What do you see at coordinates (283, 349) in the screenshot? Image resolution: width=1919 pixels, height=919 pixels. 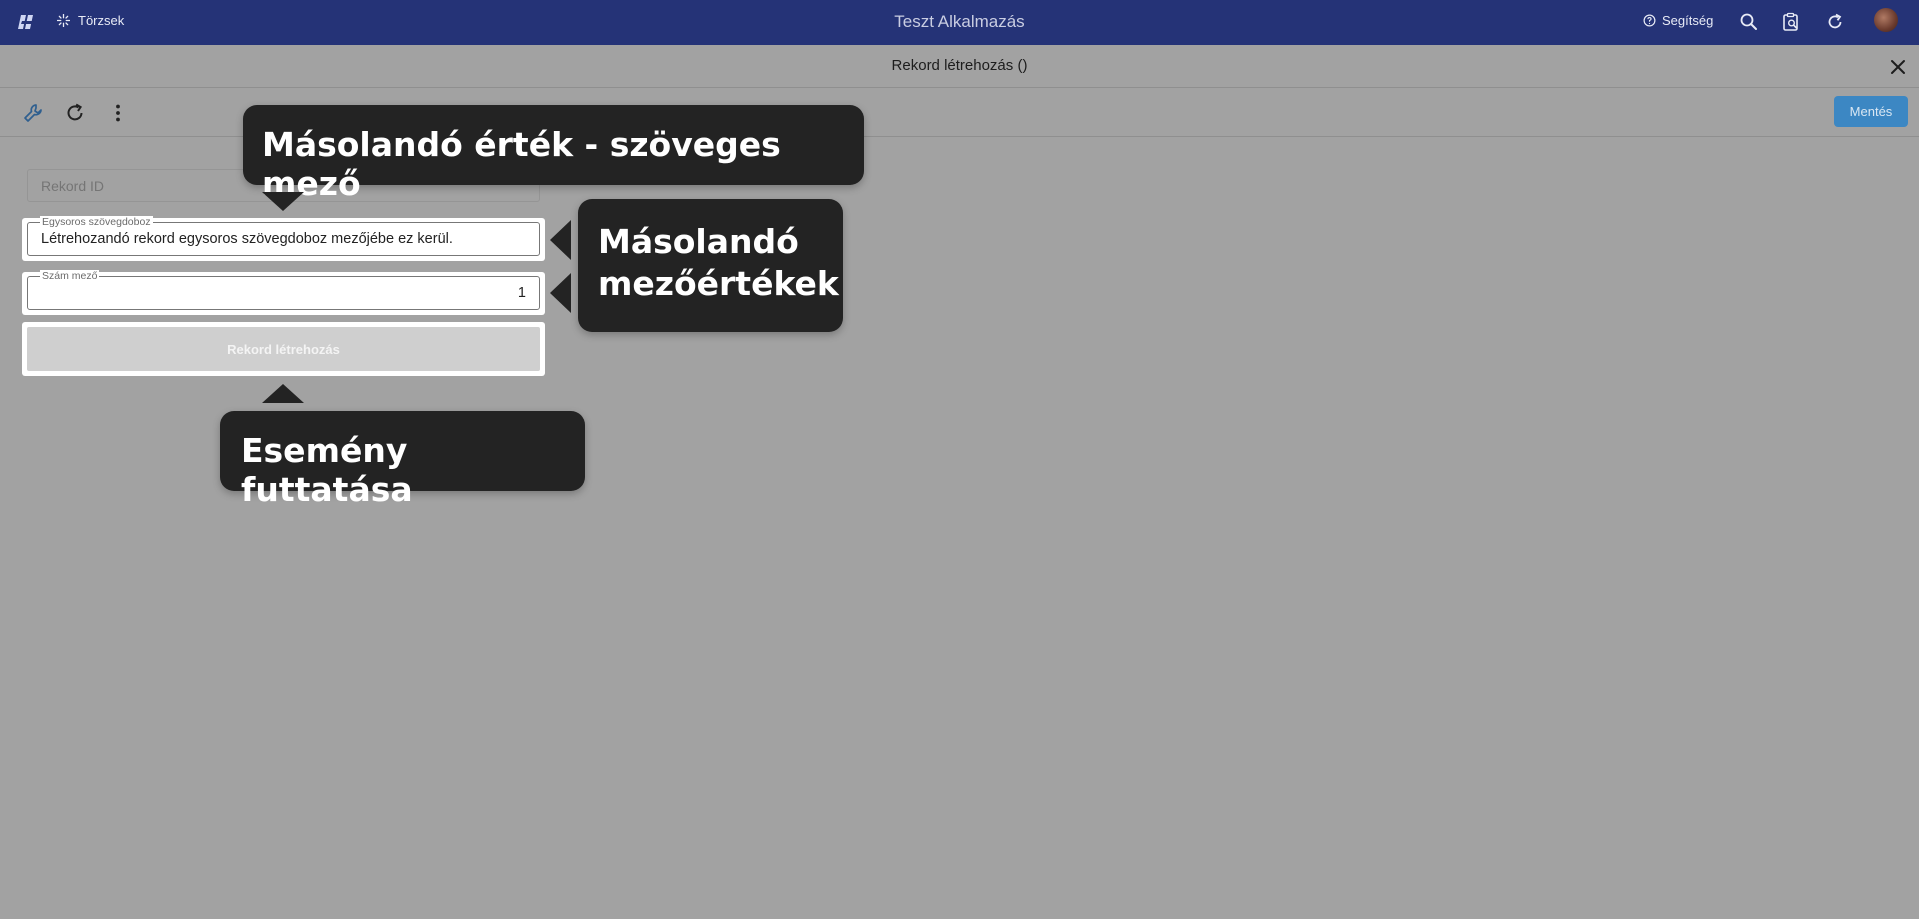 I see `create-record-button: Rekord létrehozás` at bounding box center [283, 349].